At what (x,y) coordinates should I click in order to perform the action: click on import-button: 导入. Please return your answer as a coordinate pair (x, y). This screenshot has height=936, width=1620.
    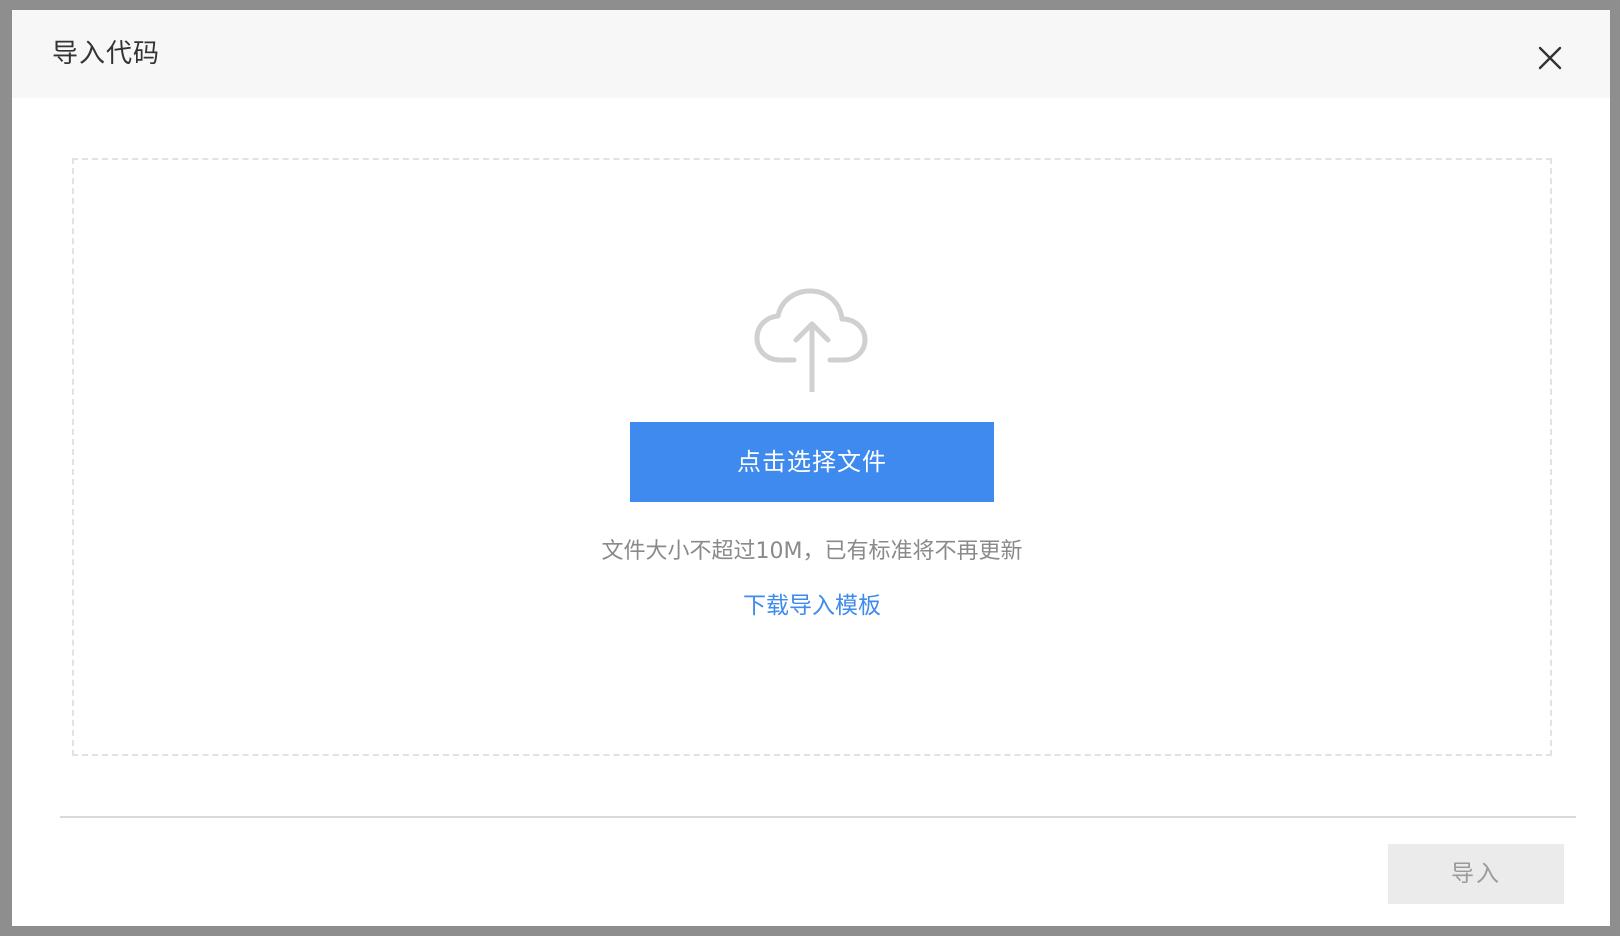
    Looking at the image, I should click on (1476, 874).